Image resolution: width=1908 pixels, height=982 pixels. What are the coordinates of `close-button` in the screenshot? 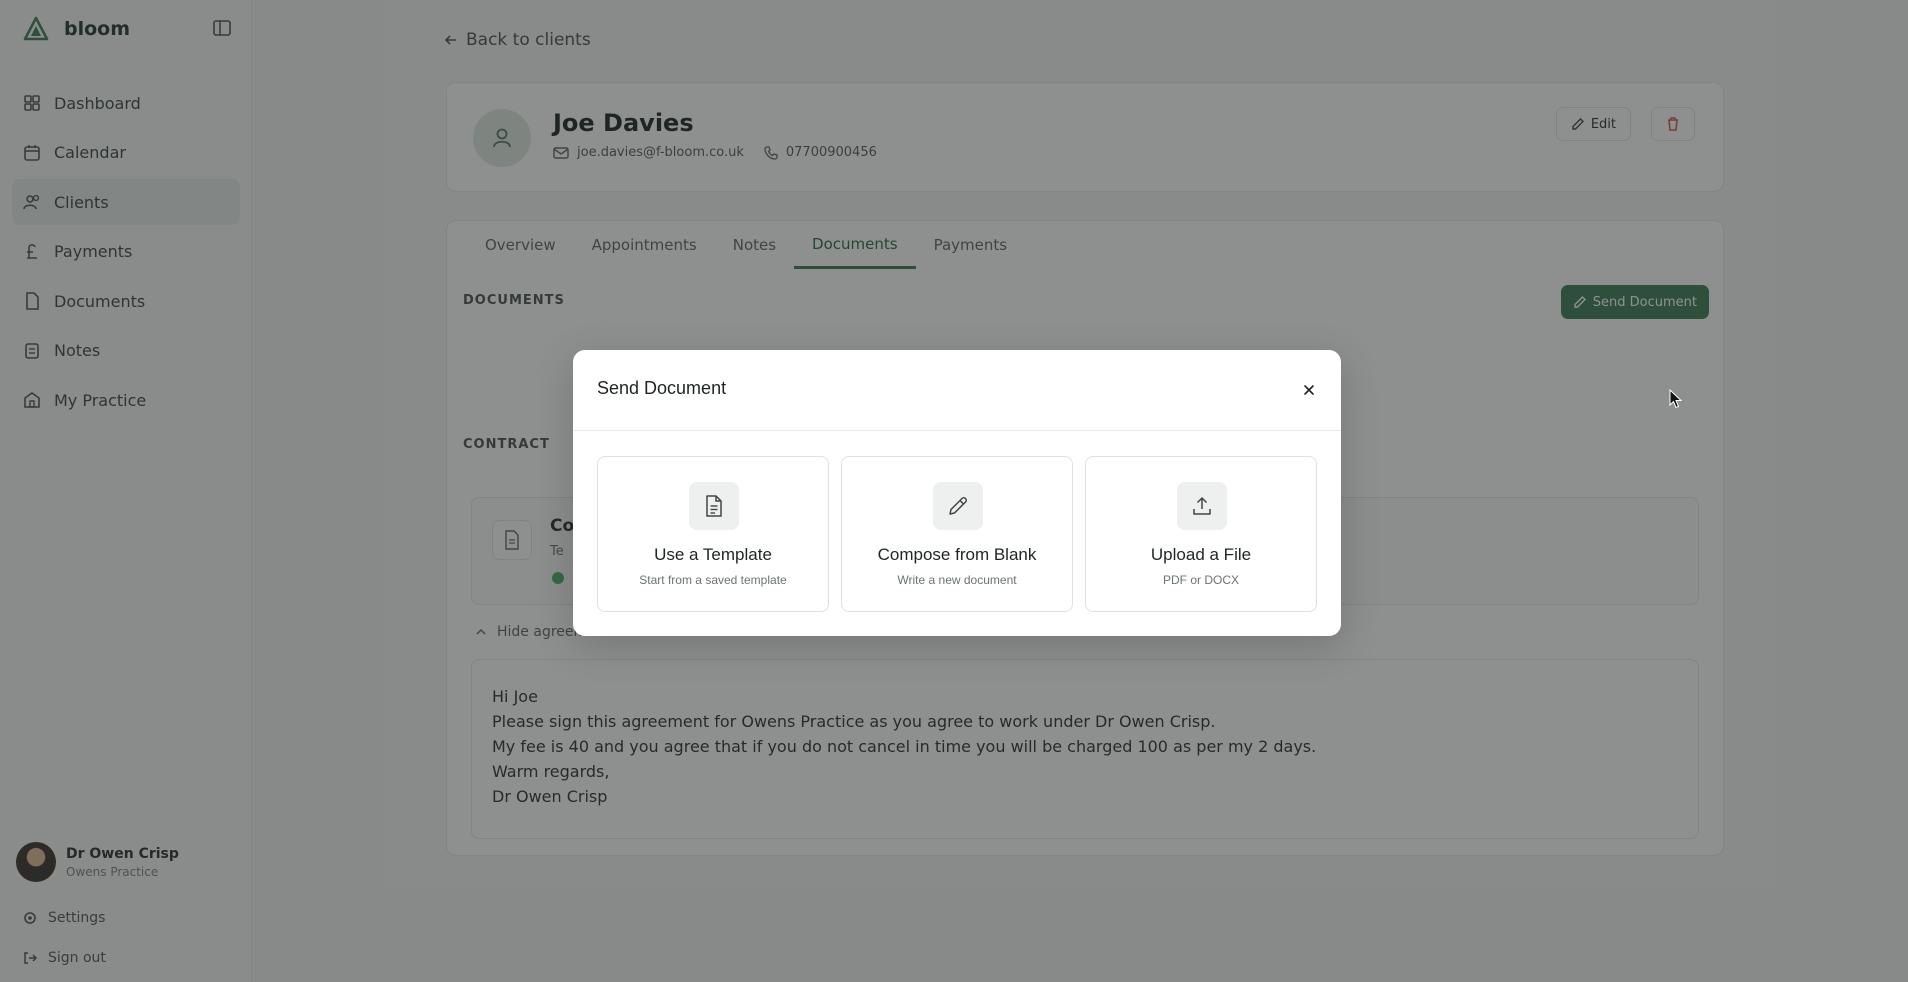 It's located at (1309, 390).